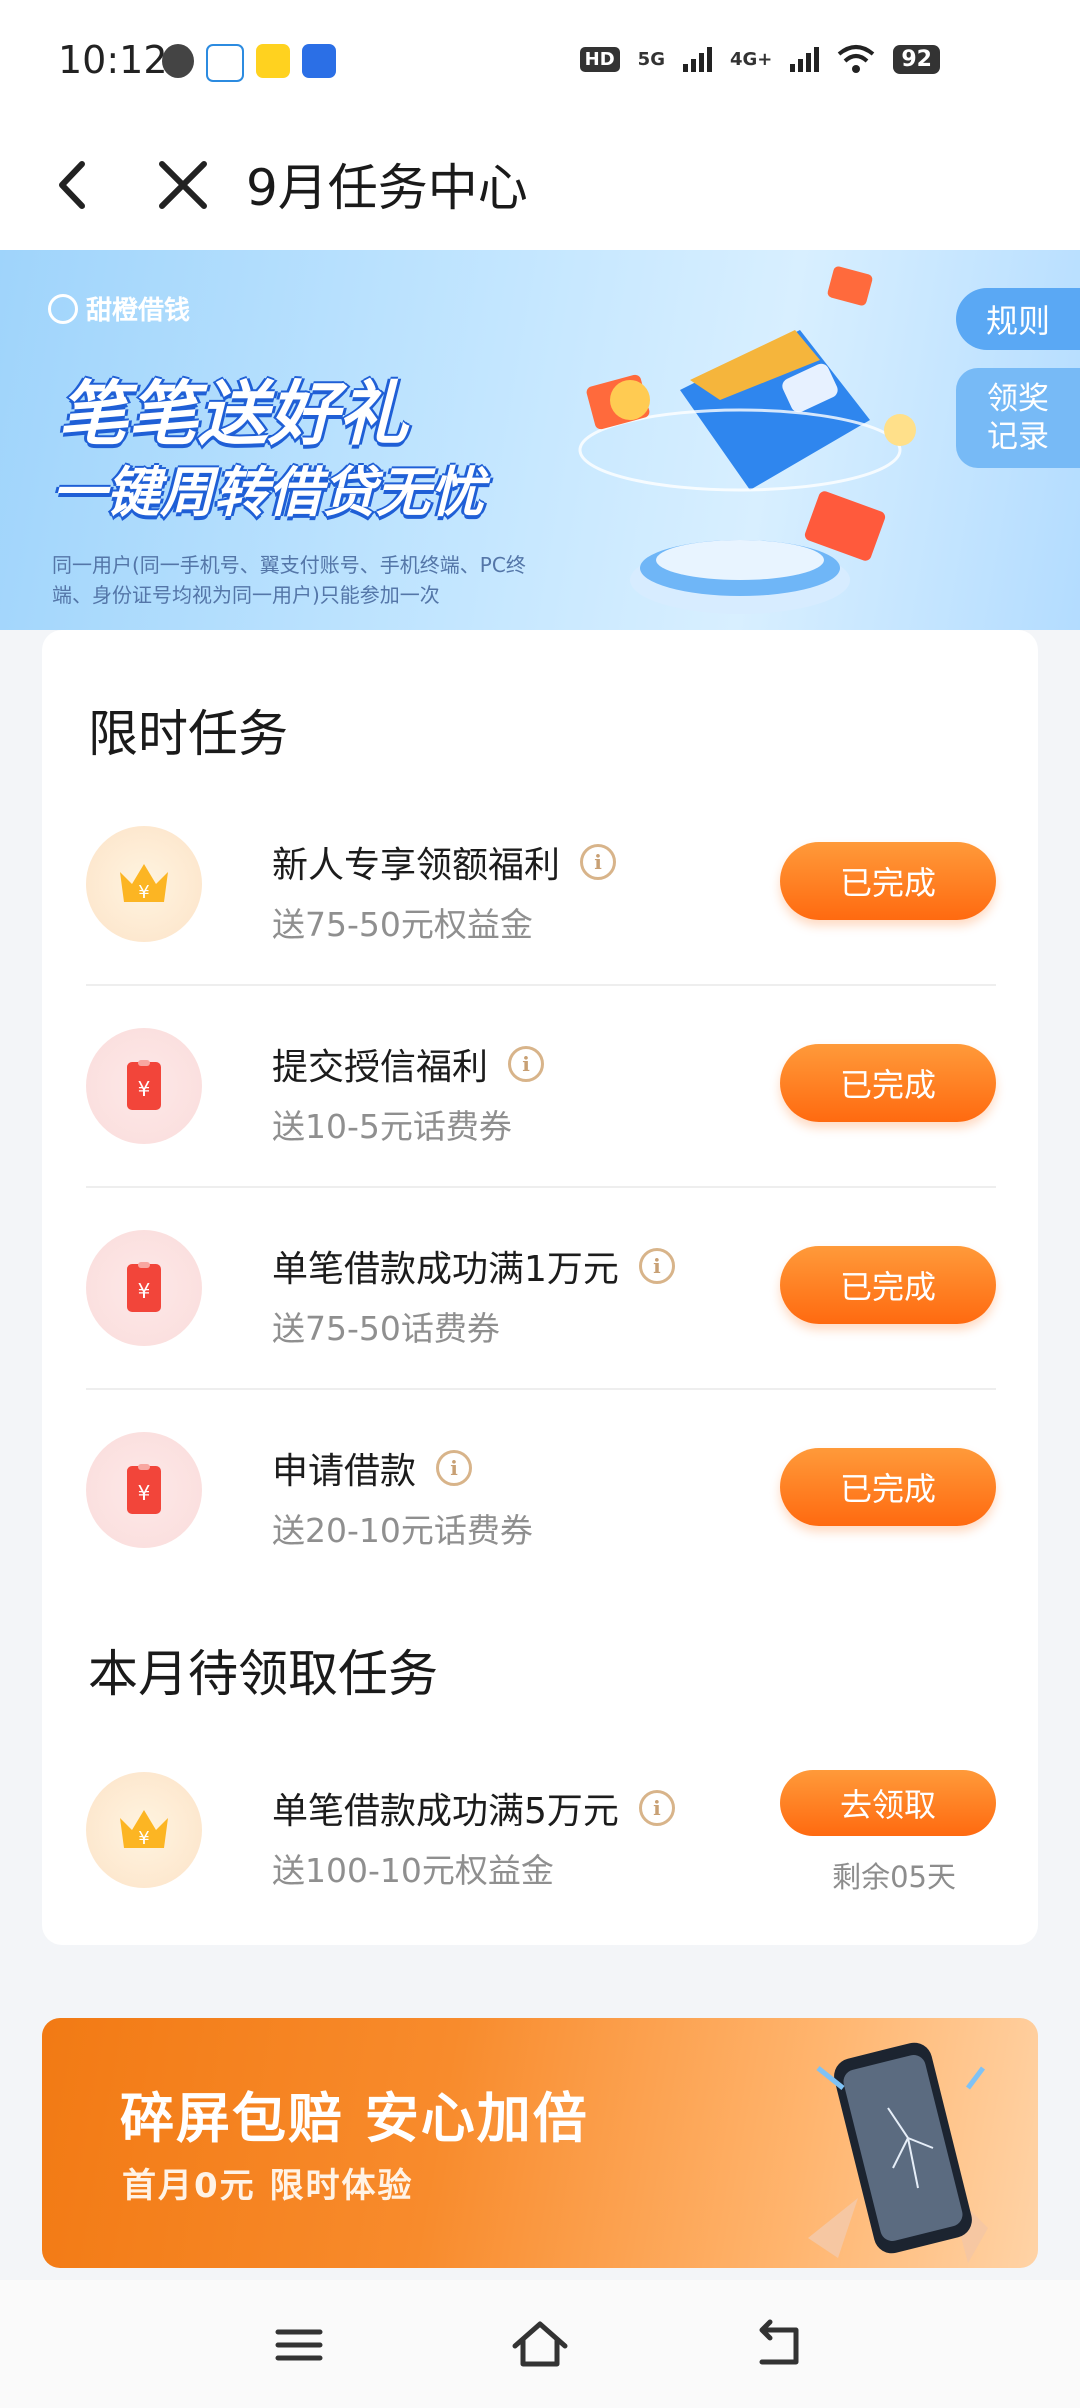  Describe the element at coordinates (386, 1328) in the screenshot. I see `task-reward: 送75-50话费券` at that location.